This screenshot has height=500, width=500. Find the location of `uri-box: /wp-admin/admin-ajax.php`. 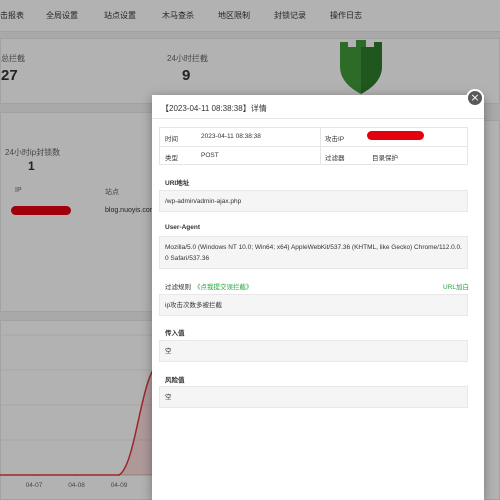

uri-box: /wp-admin/admin-ajax.php is located at coordinates (313, 201).